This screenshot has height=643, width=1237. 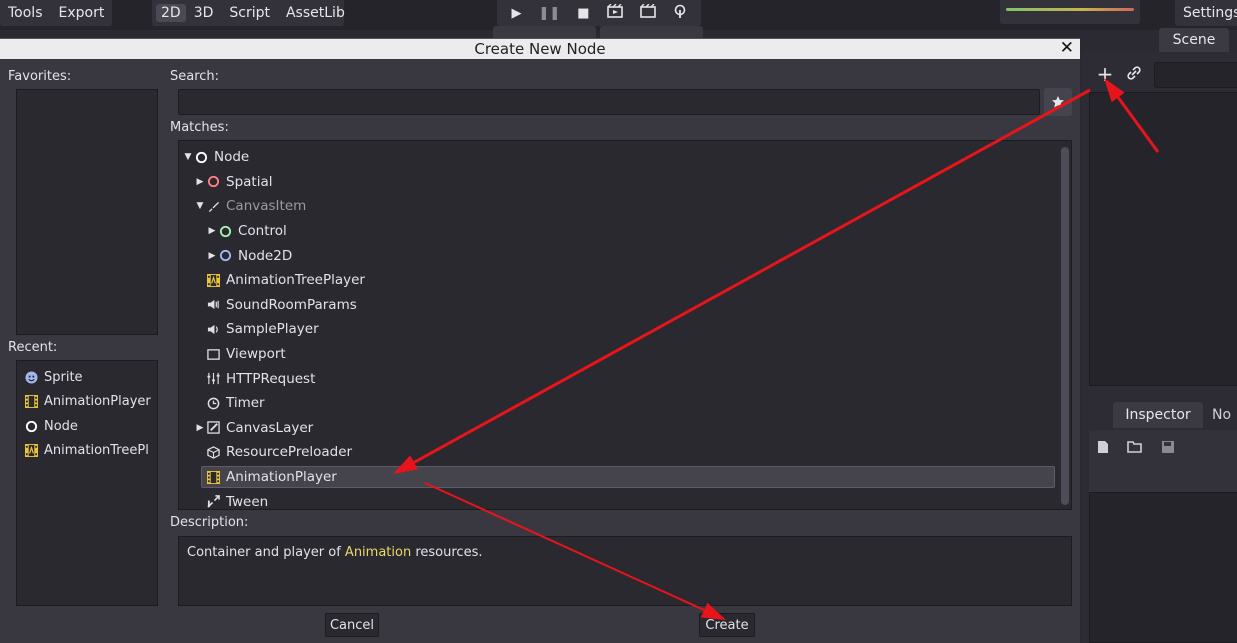 I want to click on scene-filter-input, so click(x=1195, y=75).